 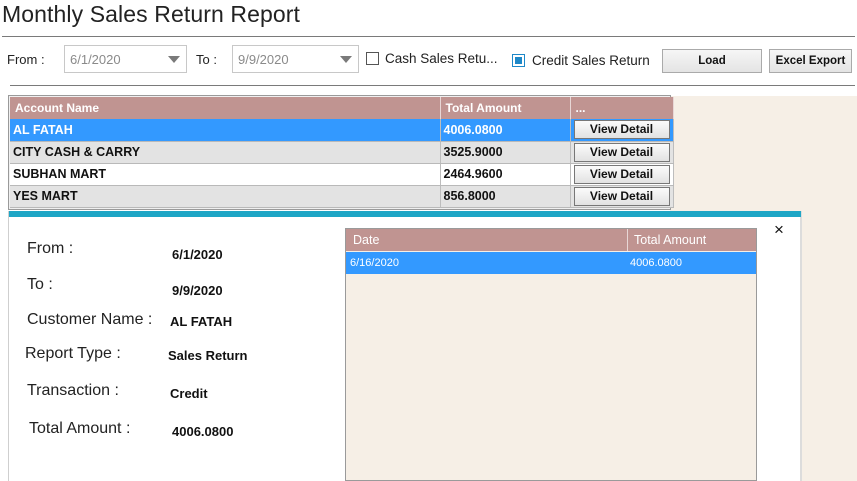 I want to click on detail-transaction-label: Transaction :, so click(x=73, y=390).